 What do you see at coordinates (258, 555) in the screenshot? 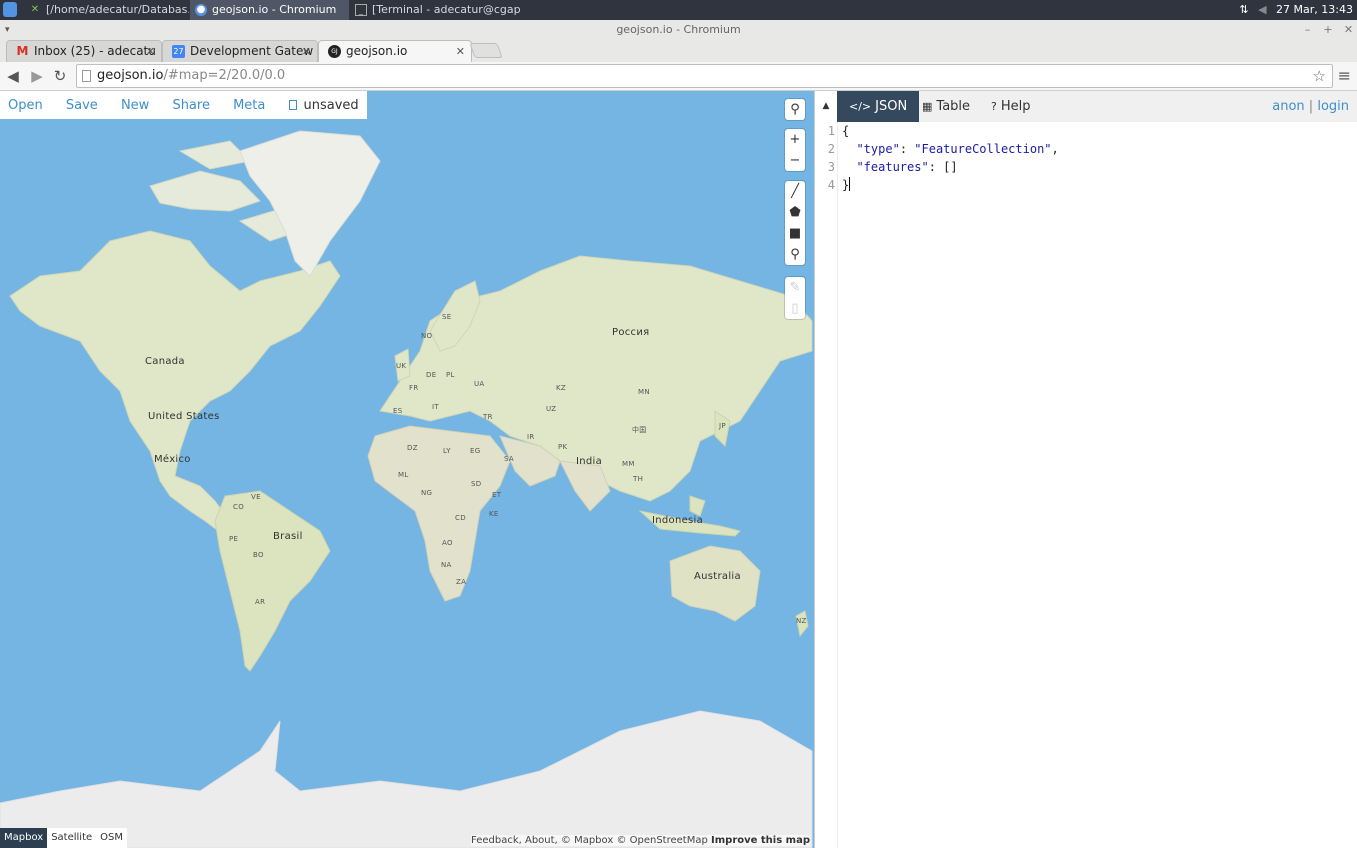
I see `label-bo: BO` at bounding box center [258, 555].